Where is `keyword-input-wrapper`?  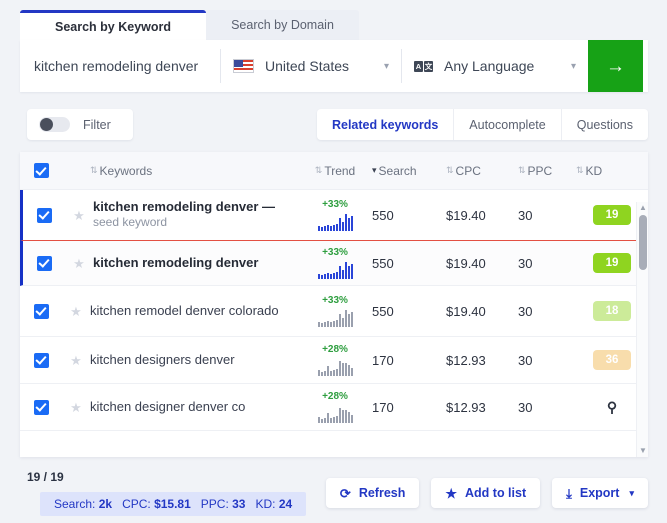 keyword-input-wrapper is located at coordinates (120, 66).